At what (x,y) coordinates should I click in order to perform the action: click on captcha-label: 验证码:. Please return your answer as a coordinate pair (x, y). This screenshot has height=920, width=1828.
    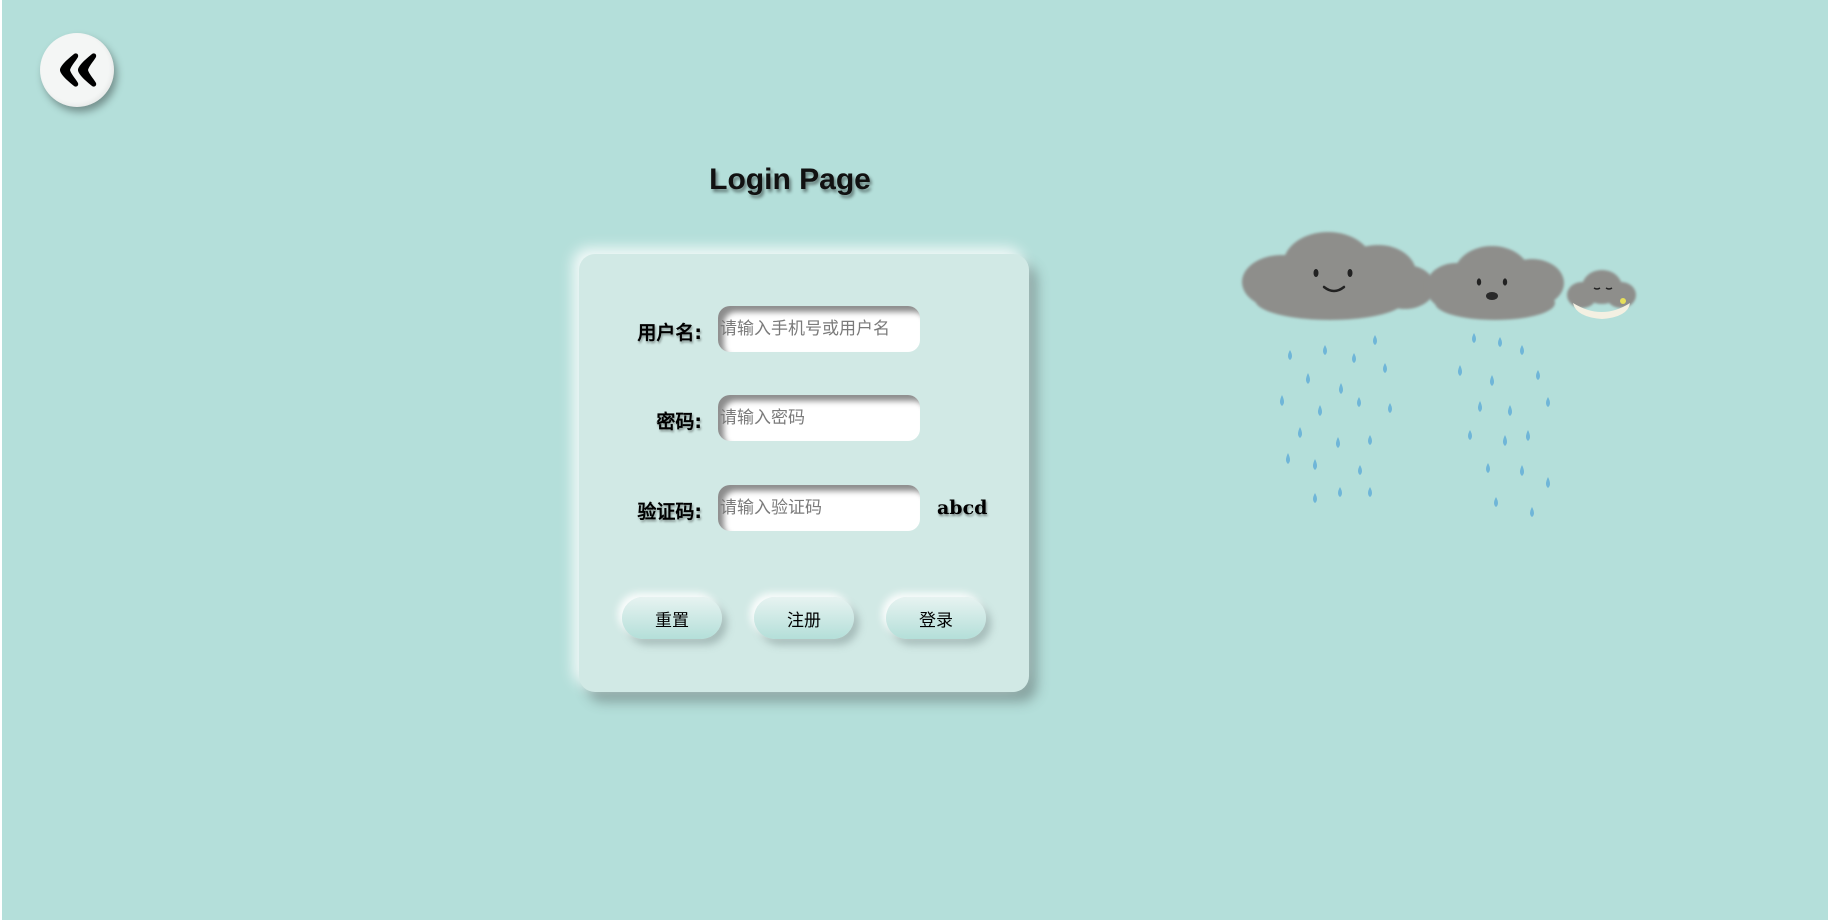
    Looking at the image, I should click on (669, 512).